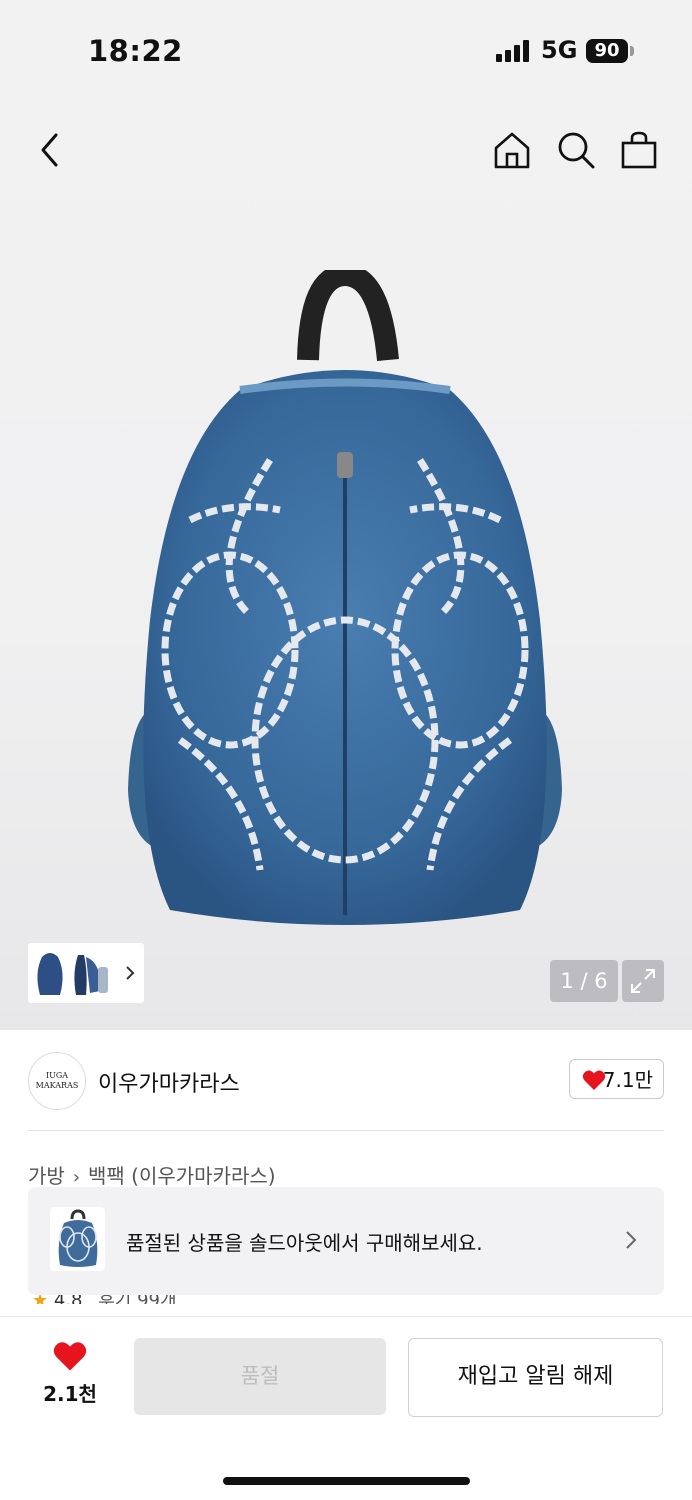  What do you see at coordinates (260, 1376) in the screenshot?
I see `soldout-button: 품절` at bounding box center [260, 1376].